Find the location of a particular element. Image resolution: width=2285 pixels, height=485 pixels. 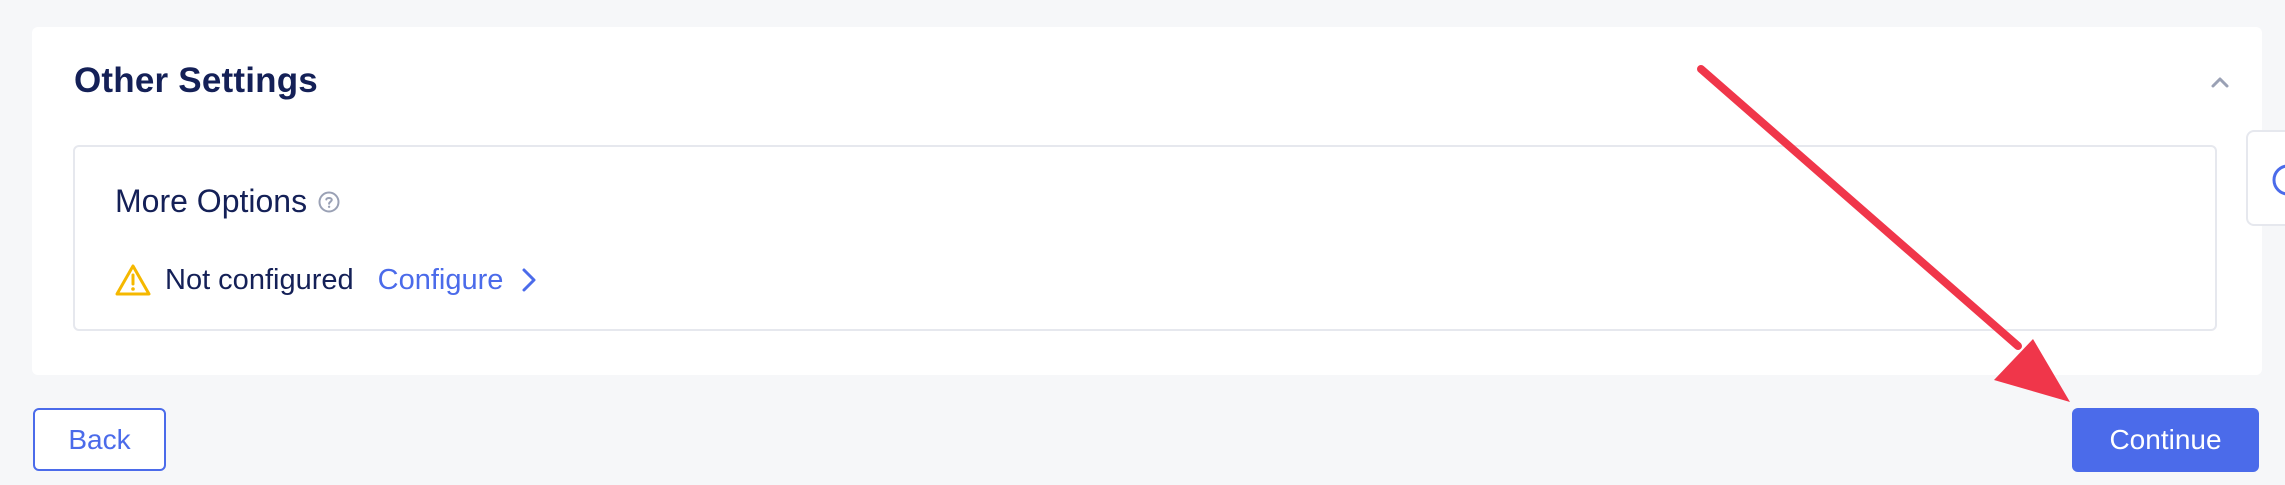

continue-button: Continue is located at coordinates (2165, 440).